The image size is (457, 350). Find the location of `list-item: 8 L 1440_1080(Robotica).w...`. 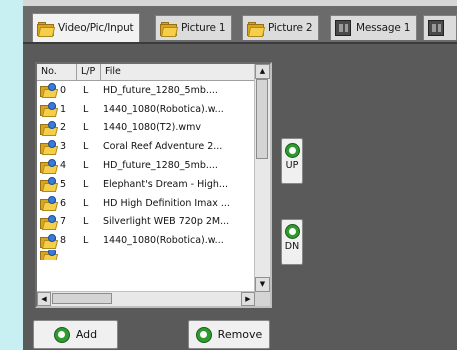

list-item: 8 L 1440_1080(Robotica).w... is located at coordinates (146, 240).